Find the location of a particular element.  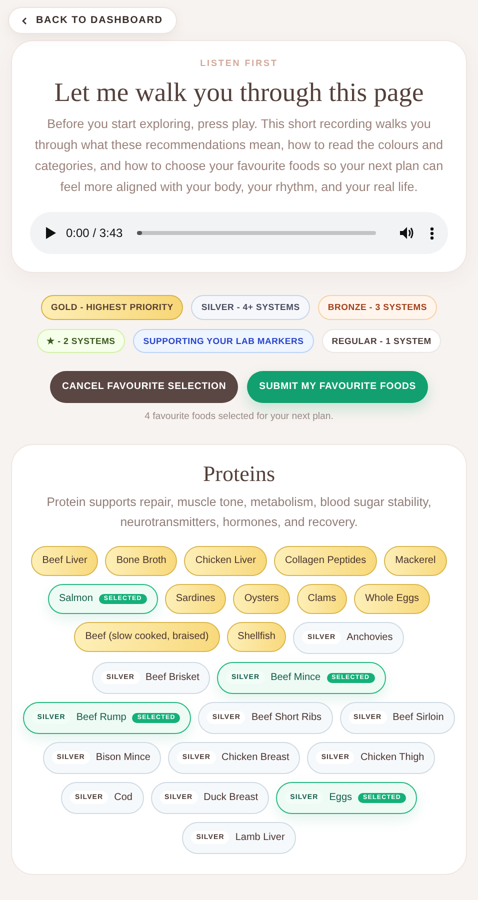

eyebrow-text: LISTEN FIRST is located at coordinates (239, 63).